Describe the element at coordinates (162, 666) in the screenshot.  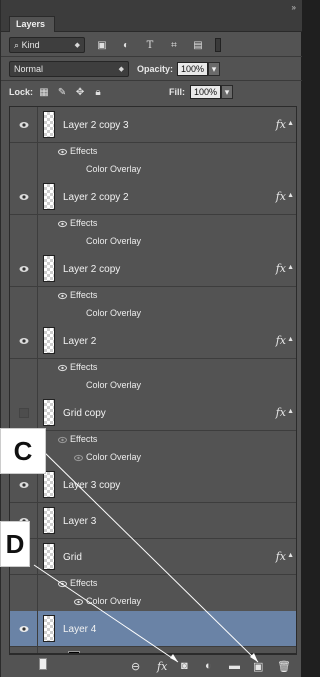
I see `add-style-icon: fx` at that location.